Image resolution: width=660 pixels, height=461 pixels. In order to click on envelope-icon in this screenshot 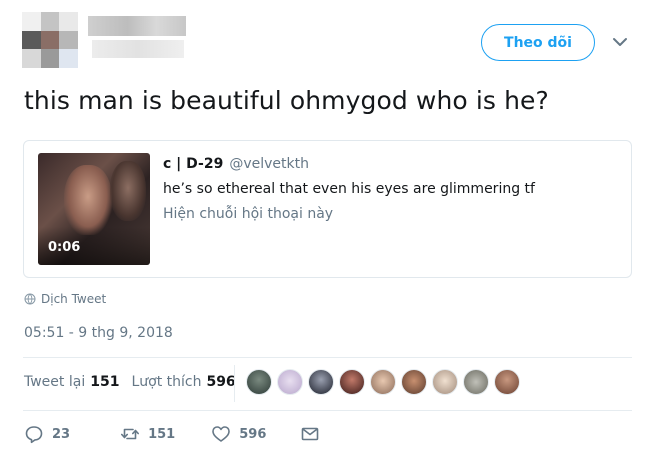, I will do `click(310, 434)`.